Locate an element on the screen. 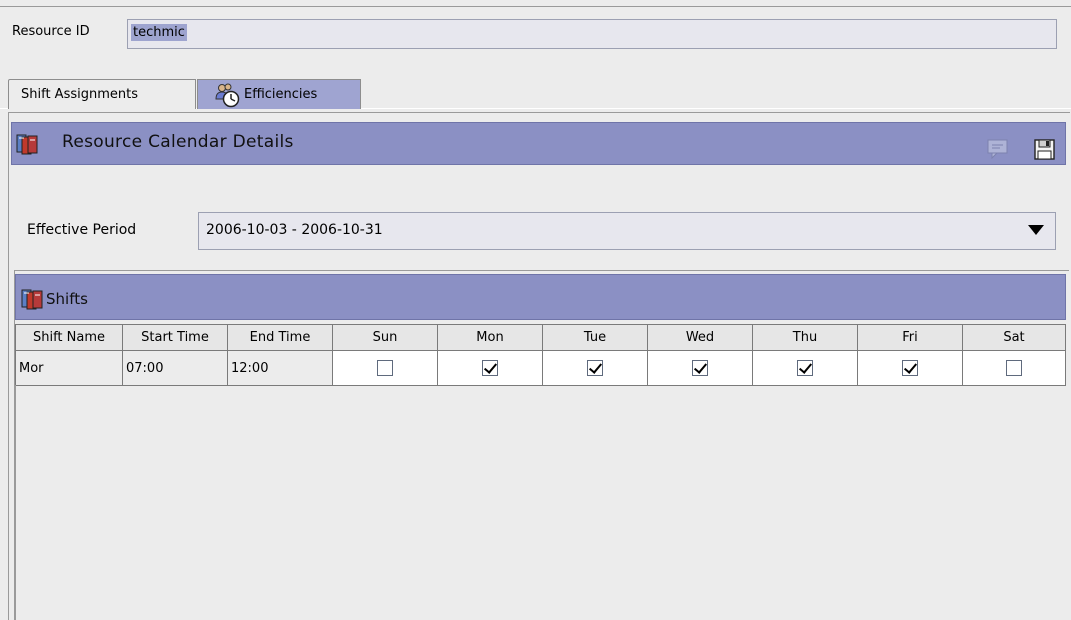  cell-mon is located at coordinates (490, 368).